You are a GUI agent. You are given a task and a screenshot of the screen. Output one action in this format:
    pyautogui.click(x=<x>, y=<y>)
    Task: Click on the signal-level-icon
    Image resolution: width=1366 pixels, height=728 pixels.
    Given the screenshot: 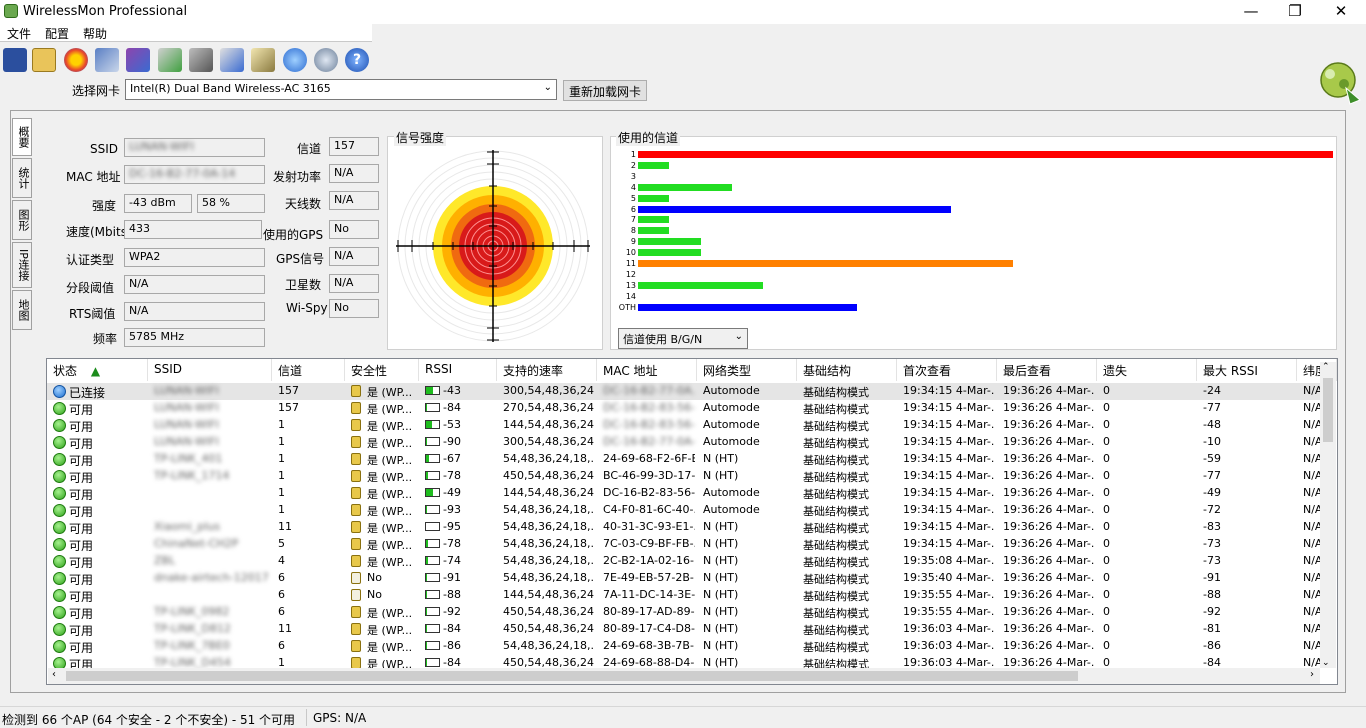 What is the action you would take?
    pyautogui.click(x=432, y=526)
    